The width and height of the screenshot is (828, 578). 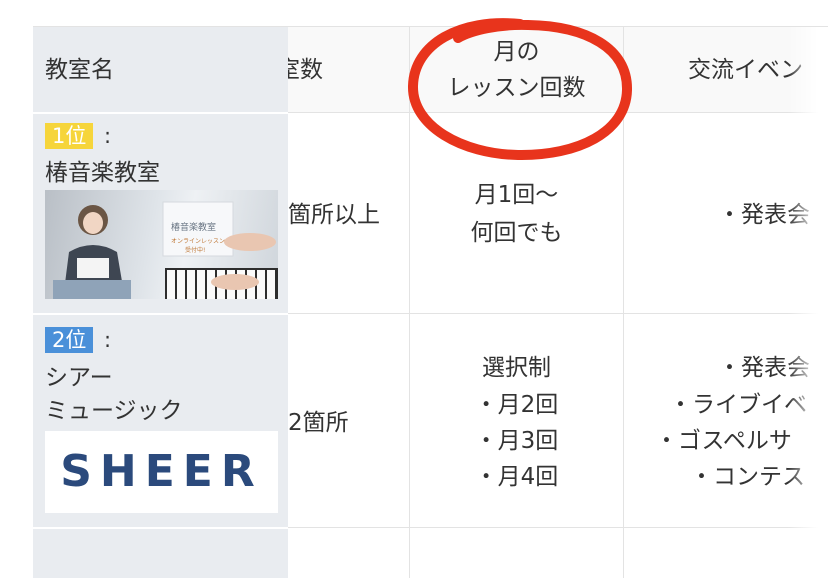 I want to click on school-logo-2: SHEER, so click(x=161, y=472).